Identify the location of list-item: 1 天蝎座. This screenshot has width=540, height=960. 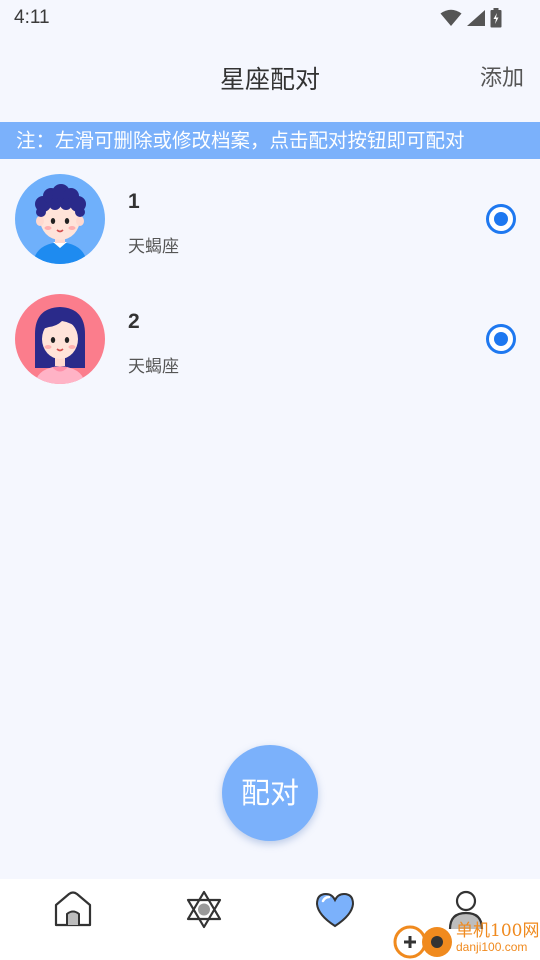
(270, 219).